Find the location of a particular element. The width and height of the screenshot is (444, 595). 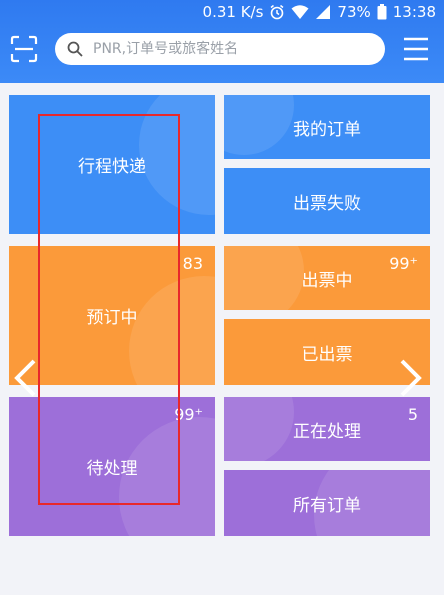

alarm-icon is located at coordinates (277, 12).